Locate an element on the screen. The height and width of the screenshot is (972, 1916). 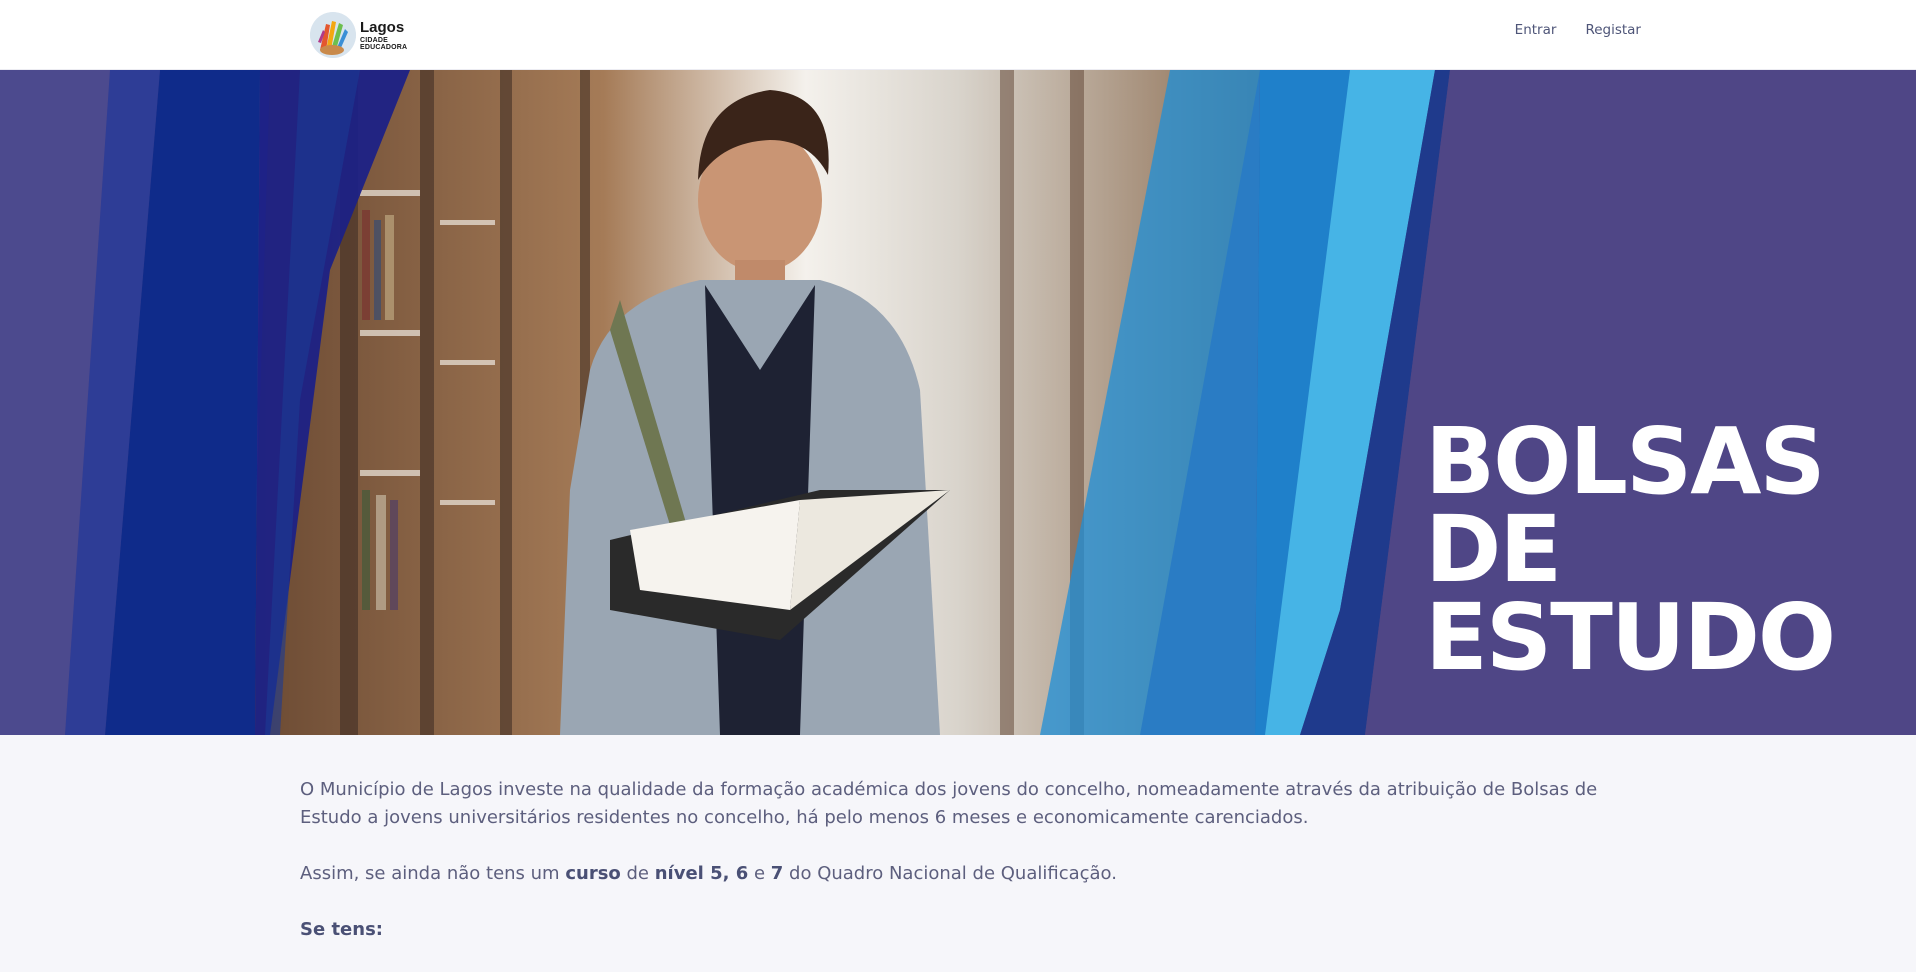
logo-text: Lagos CIDADE EDUCADORA is located at coordinates (383, 35).